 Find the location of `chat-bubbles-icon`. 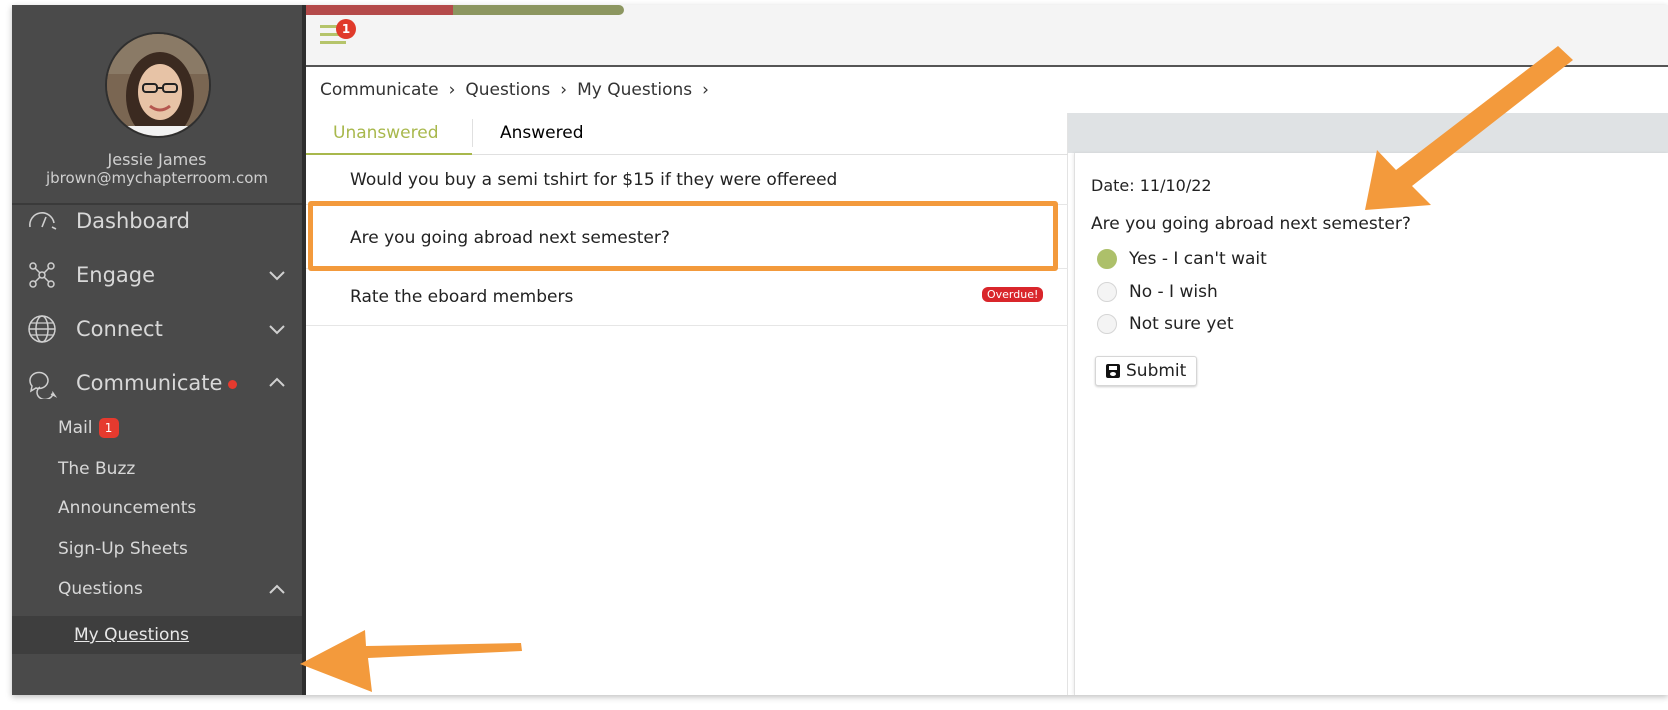

chat-bubbles-icon is located at coordinates (42, 383).